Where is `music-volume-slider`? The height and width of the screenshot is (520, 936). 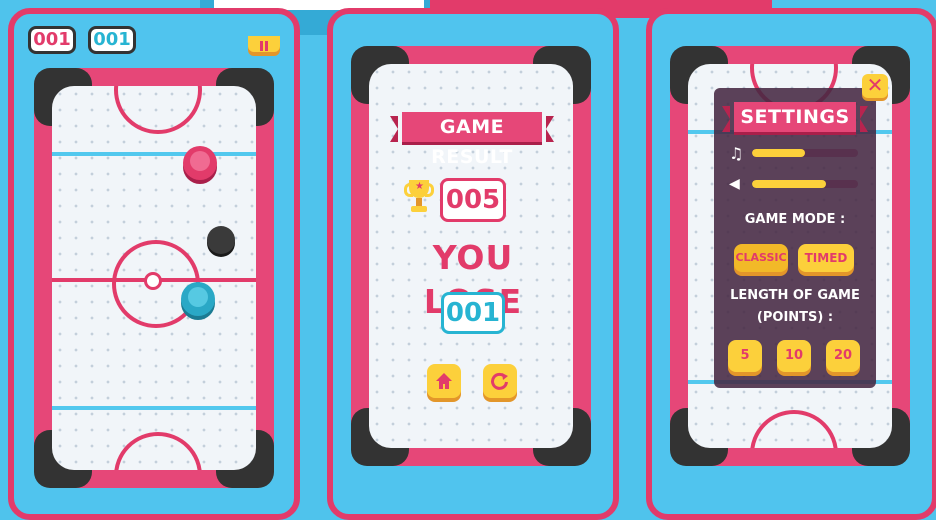 music-volume-slider is located at coordinates (805, 153).